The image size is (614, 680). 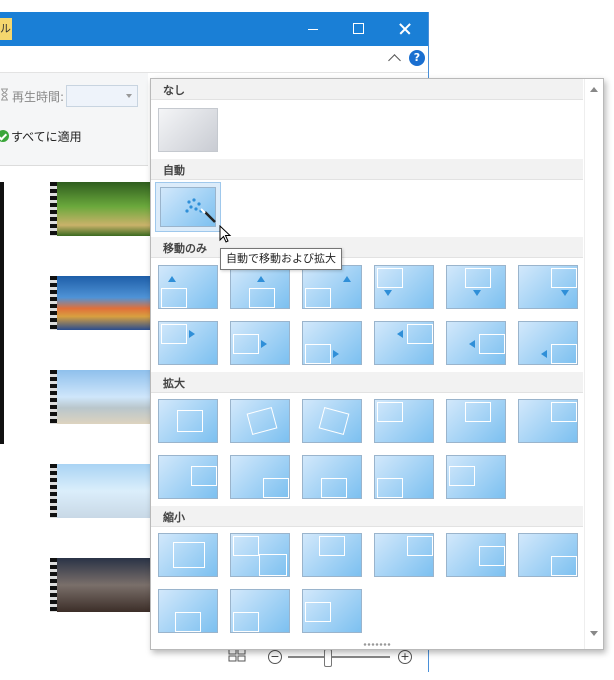 I want to click on auto-pan-zoom-icon, so click(x=200, y=210).